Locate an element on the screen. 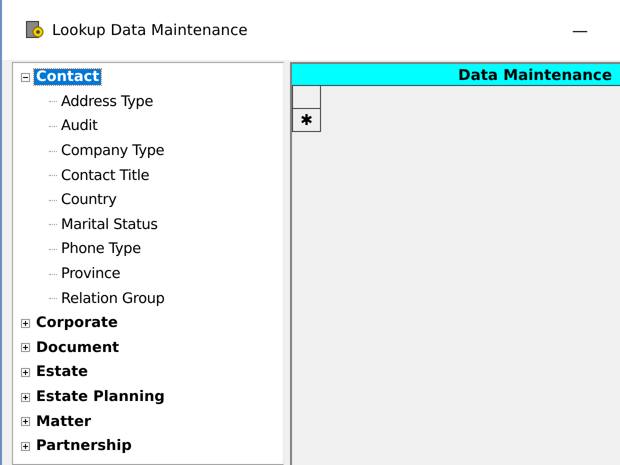 The image size is (620, 465). row-selector is located at coordinates (306, 97).